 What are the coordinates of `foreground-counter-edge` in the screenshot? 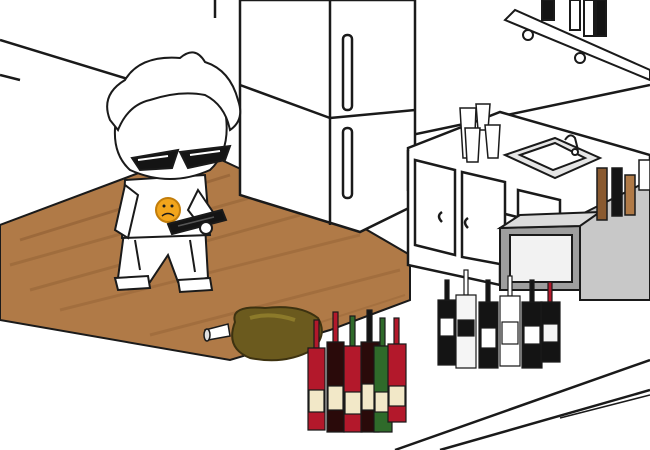 It's located at (522, 404).